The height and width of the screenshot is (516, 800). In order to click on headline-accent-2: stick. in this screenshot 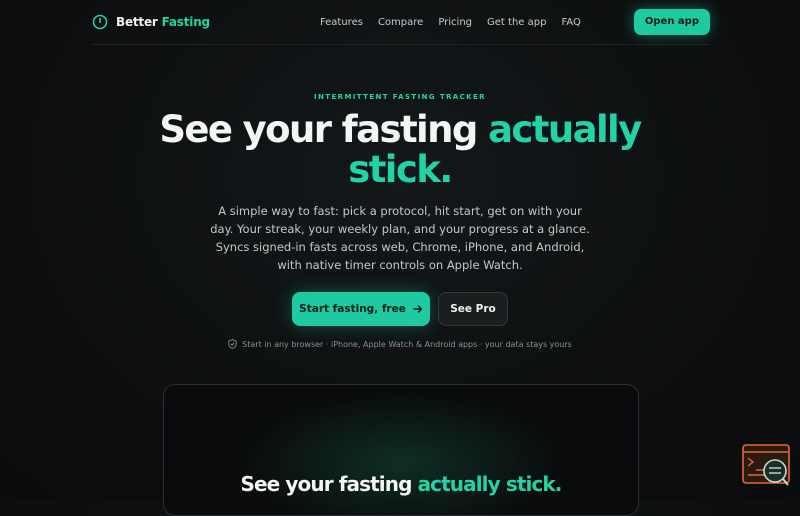, I will do `click(400, 169)`.